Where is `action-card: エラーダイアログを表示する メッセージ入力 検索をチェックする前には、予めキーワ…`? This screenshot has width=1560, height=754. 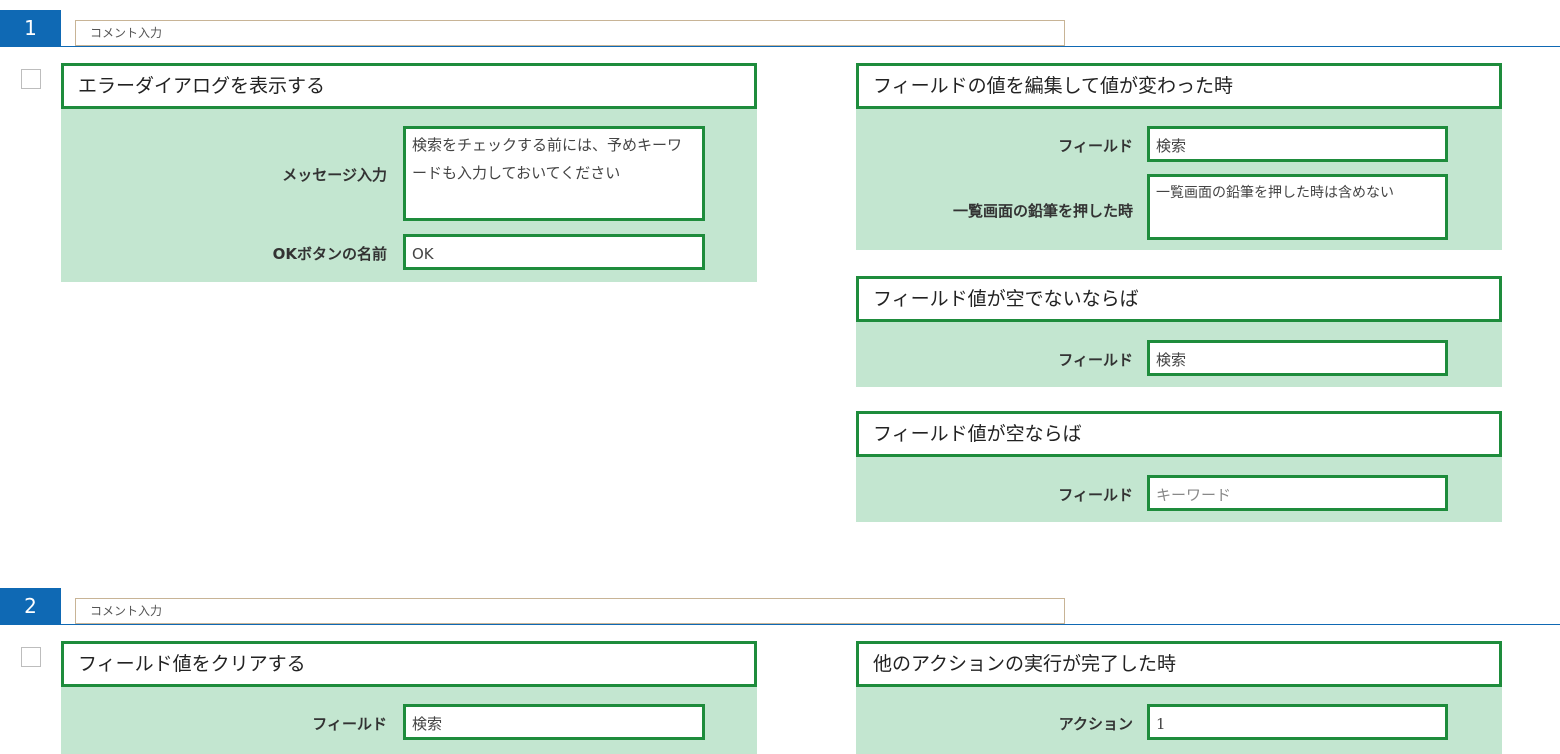 action-card: エラーダイアログを表示する メッセージ入力 検索をチェックする前には、予めキーワ… is located at coordinates (409, 172).